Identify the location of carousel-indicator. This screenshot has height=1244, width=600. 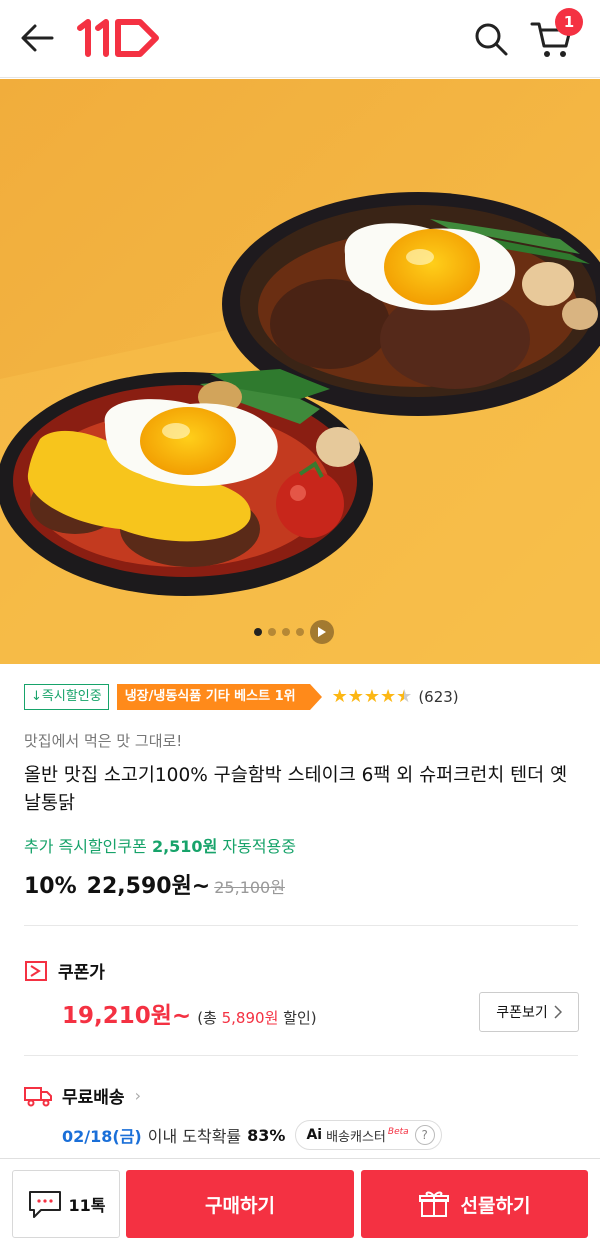
(294, 632).